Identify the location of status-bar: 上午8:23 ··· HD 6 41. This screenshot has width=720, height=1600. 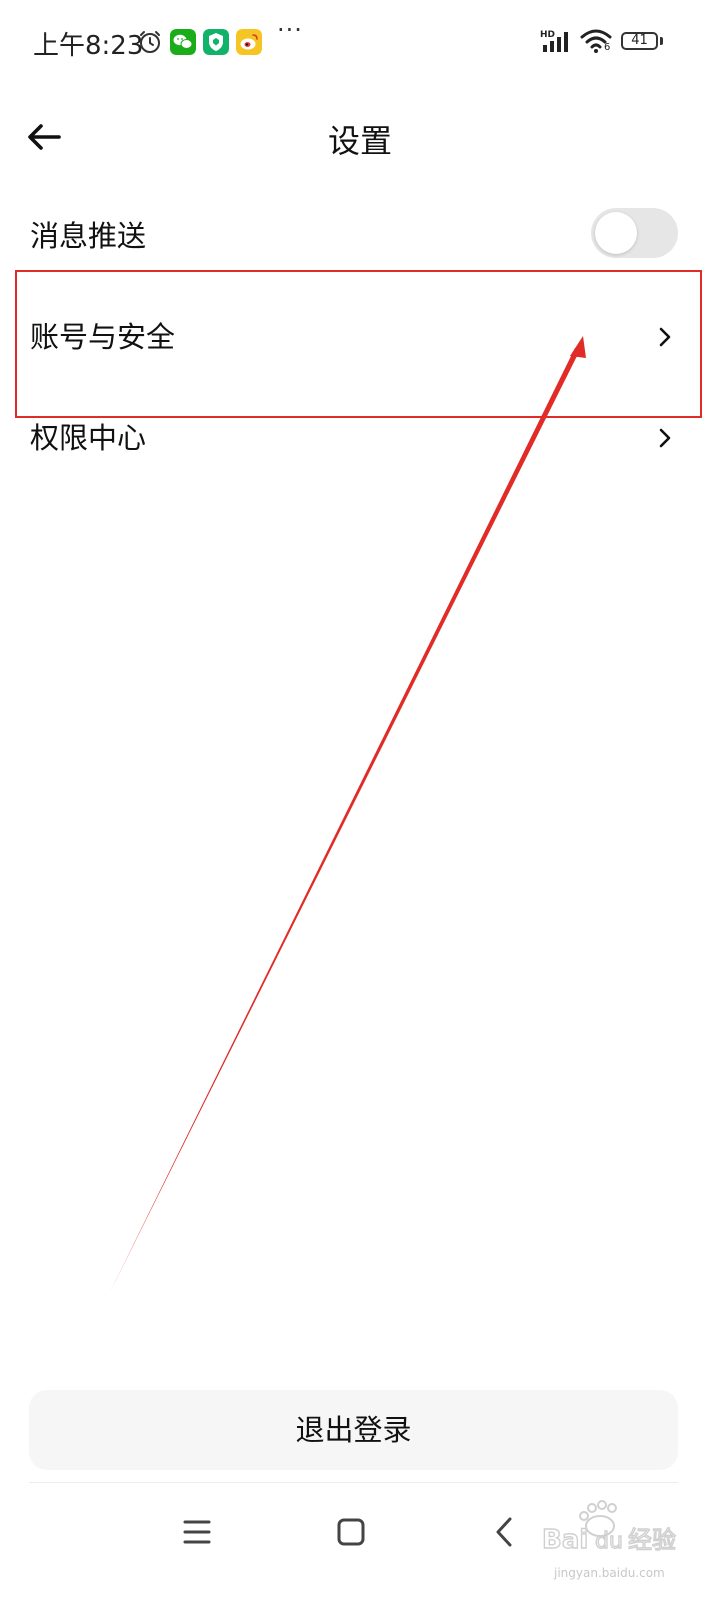
(360, 42).